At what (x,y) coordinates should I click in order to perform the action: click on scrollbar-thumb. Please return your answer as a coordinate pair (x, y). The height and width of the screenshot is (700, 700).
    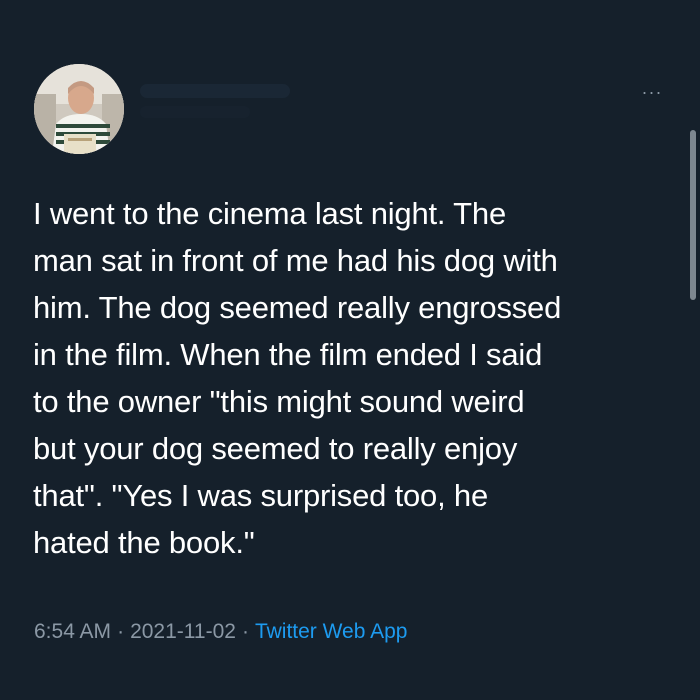
    Looking at the image, I should click on (693, 215).